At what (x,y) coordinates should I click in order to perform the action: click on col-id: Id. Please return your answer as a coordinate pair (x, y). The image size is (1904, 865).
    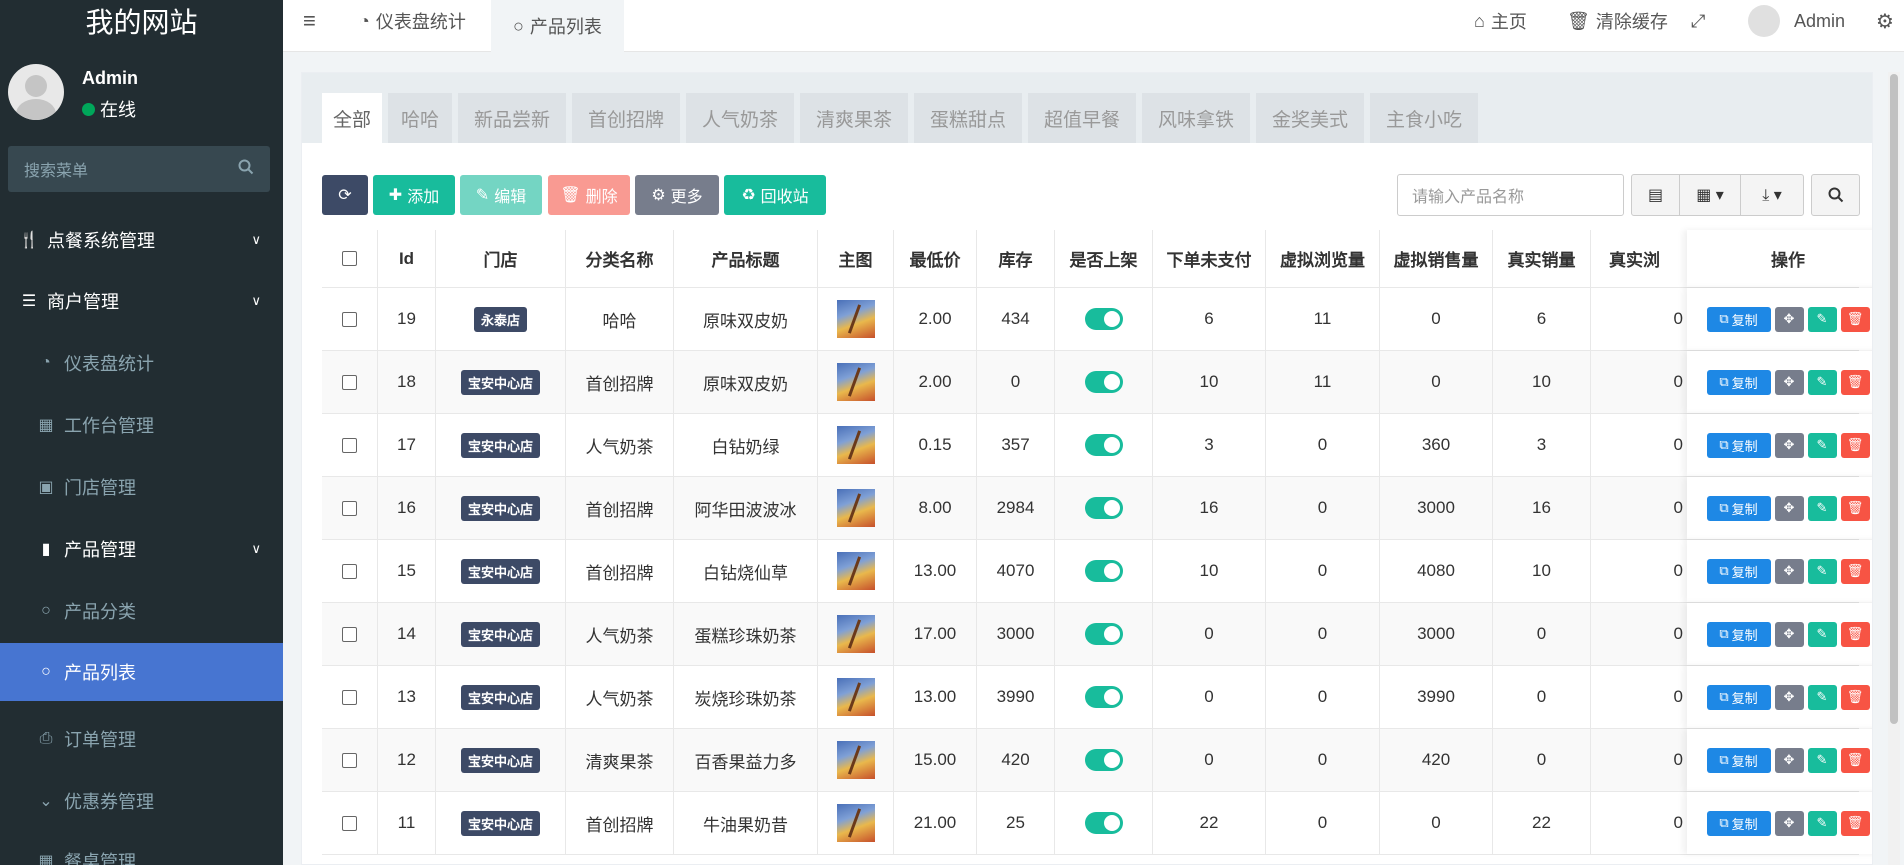
    Looking at the image, I should click on (407, 258).